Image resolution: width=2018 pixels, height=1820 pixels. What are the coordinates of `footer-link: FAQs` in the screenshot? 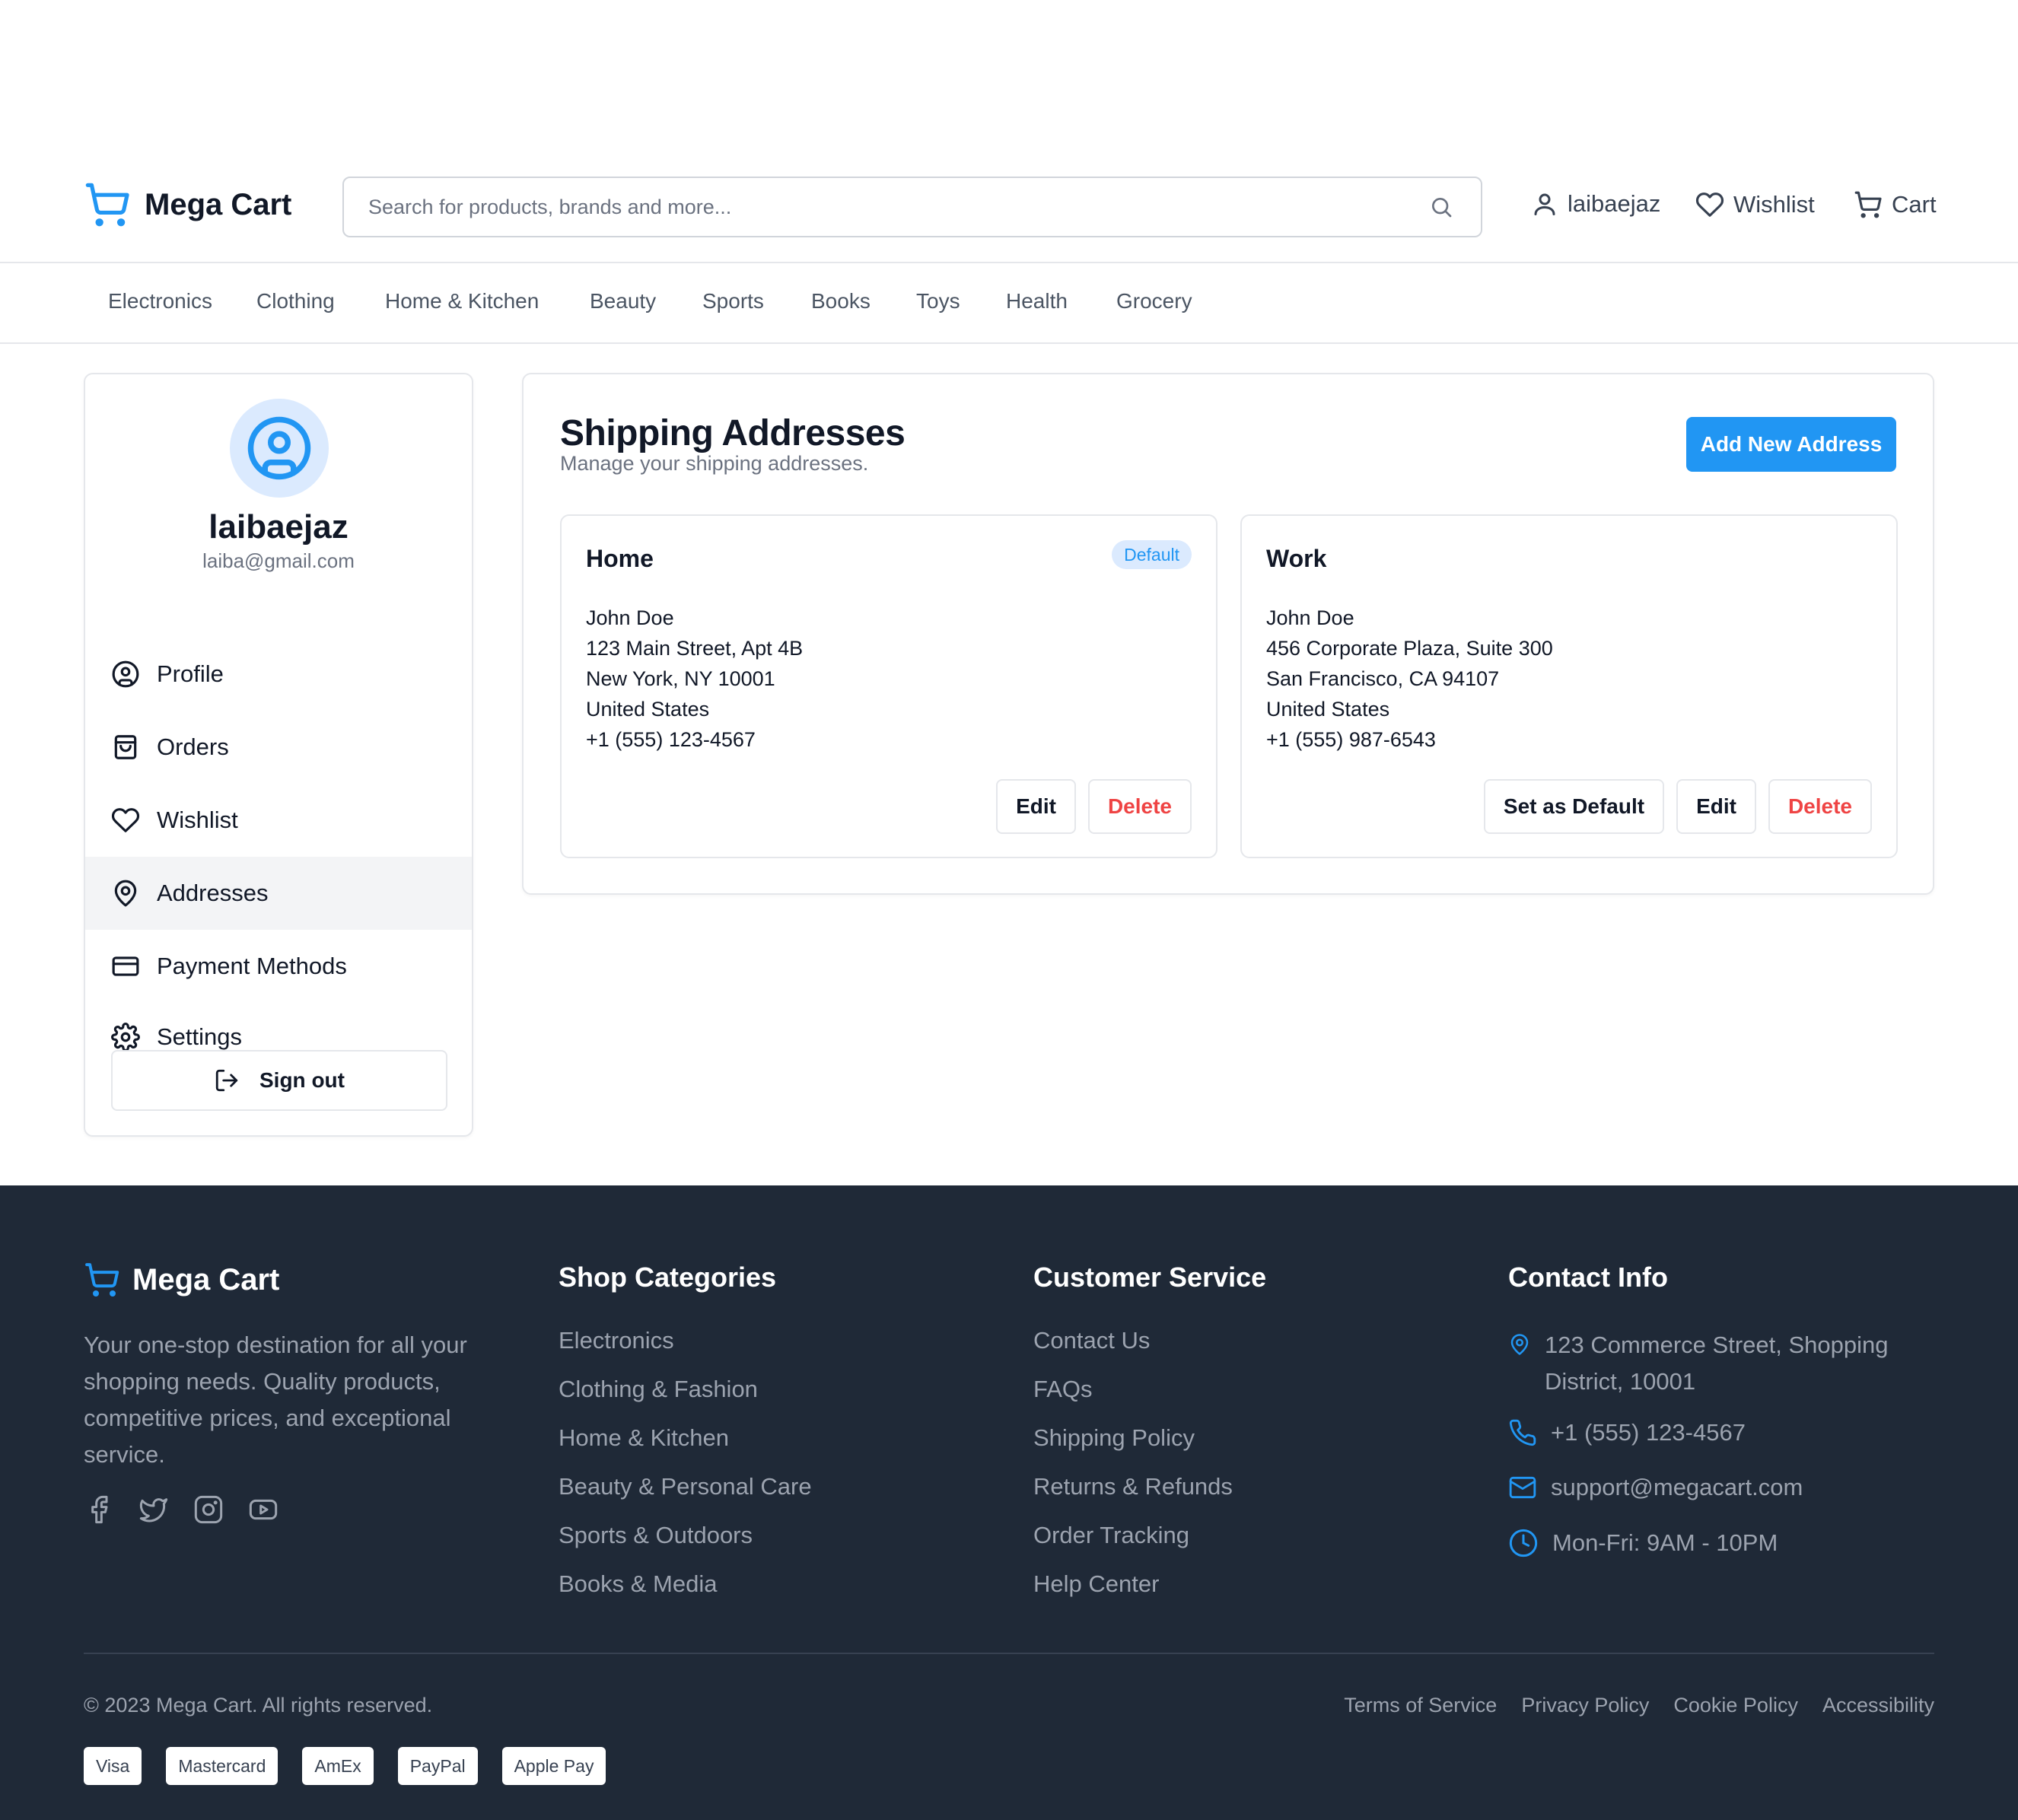 It's located at (1133, 1400).